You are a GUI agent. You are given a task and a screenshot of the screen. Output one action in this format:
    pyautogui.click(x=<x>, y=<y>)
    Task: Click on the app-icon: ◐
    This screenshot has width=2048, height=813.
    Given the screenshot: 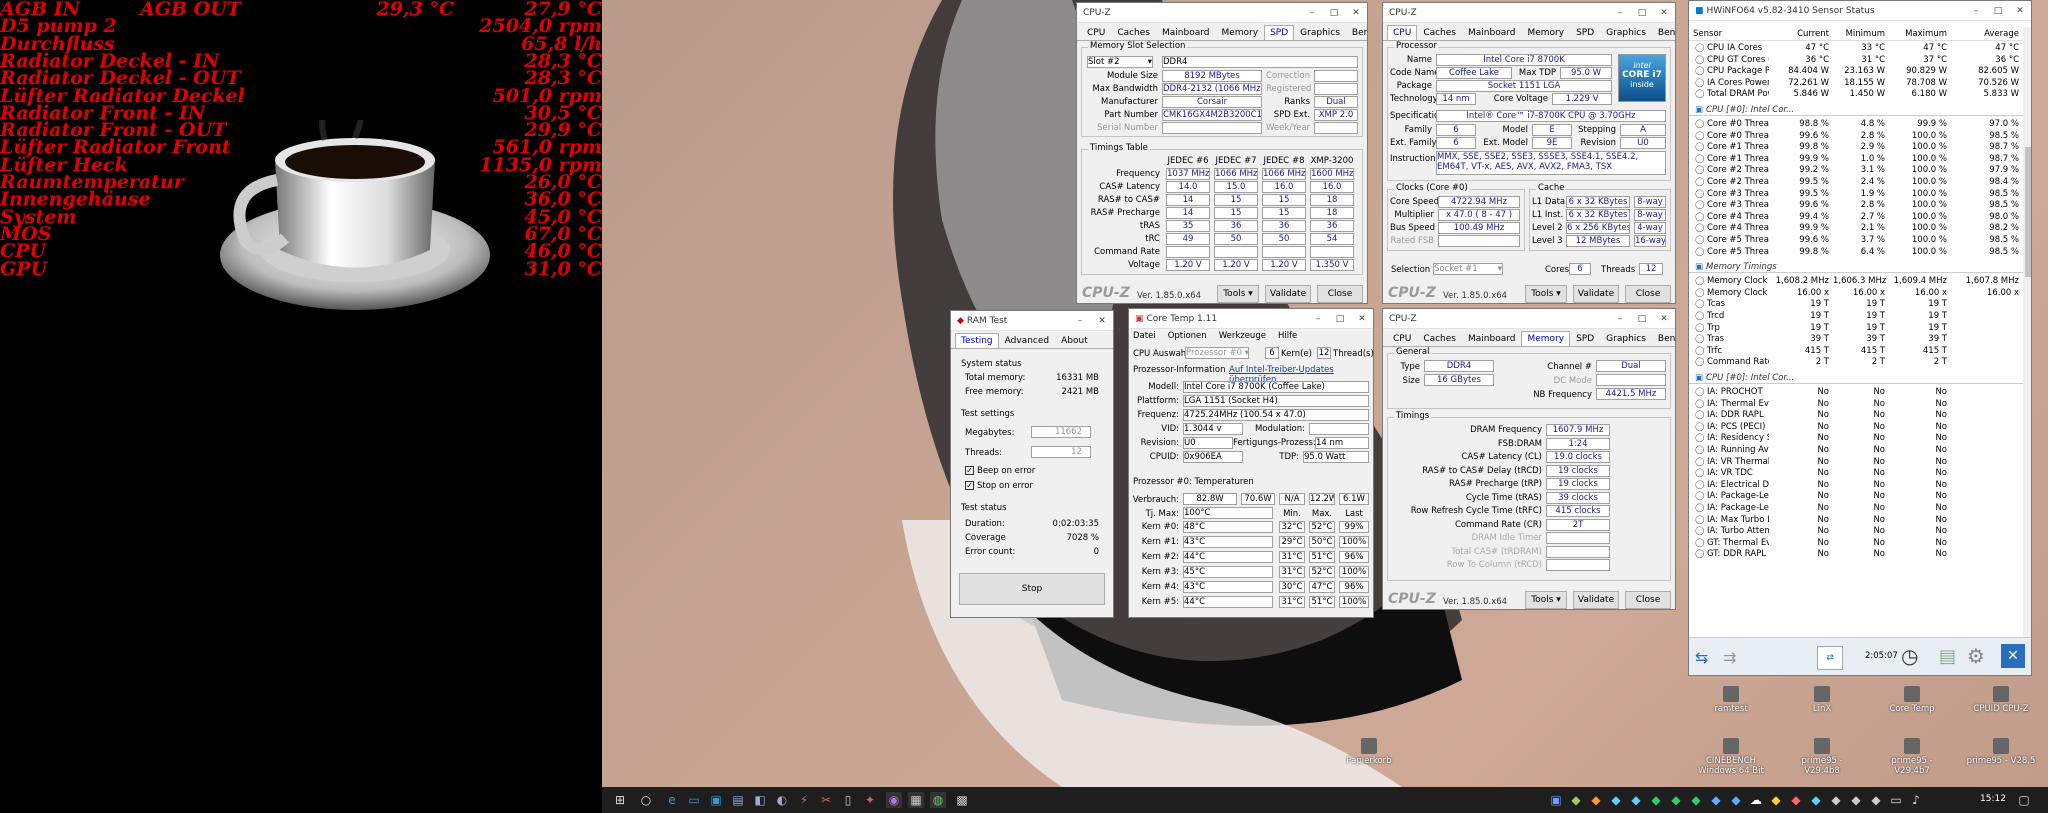 What is the action you would take?
    pyautogui.click(x=782, y=800)
    